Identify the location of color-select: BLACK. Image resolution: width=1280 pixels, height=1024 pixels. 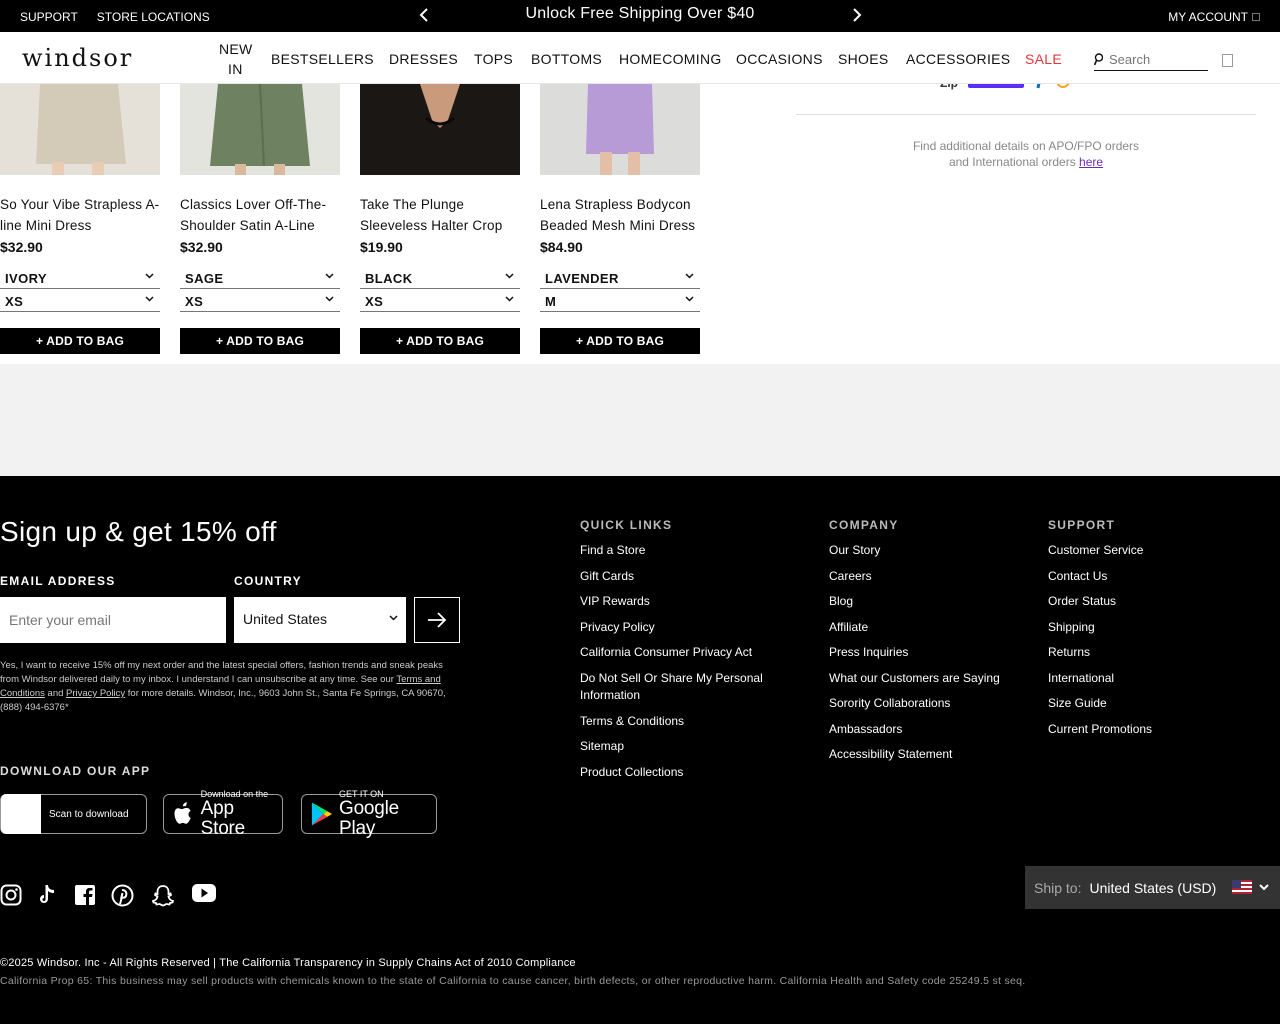
(440, 279).